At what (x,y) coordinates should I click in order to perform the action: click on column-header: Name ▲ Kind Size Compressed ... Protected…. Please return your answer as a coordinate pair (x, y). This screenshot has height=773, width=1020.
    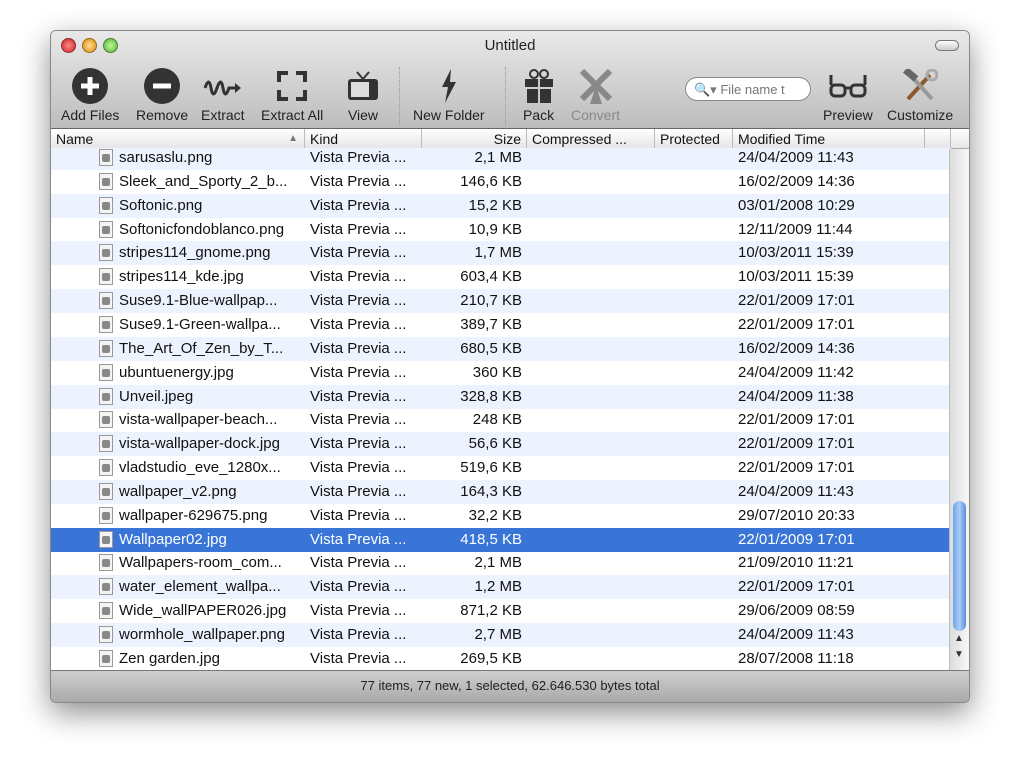
    Looking at the image, I should click on (510, 139).